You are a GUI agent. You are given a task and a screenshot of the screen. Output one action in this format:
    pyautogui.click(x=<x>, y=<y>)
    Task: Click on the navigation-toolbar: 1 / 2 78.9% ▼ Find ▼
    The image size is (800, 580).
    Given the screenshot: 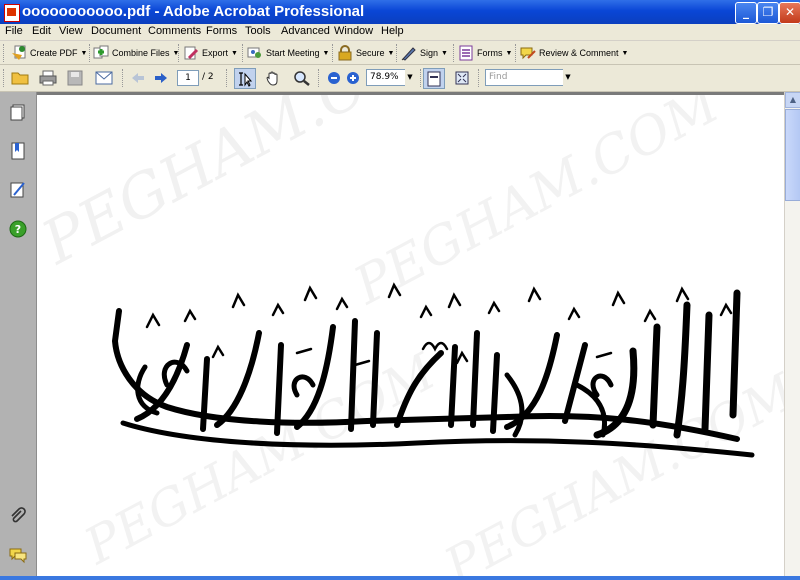 What is the action you would take?
    pyautogui.click(x=400, y=78)
    